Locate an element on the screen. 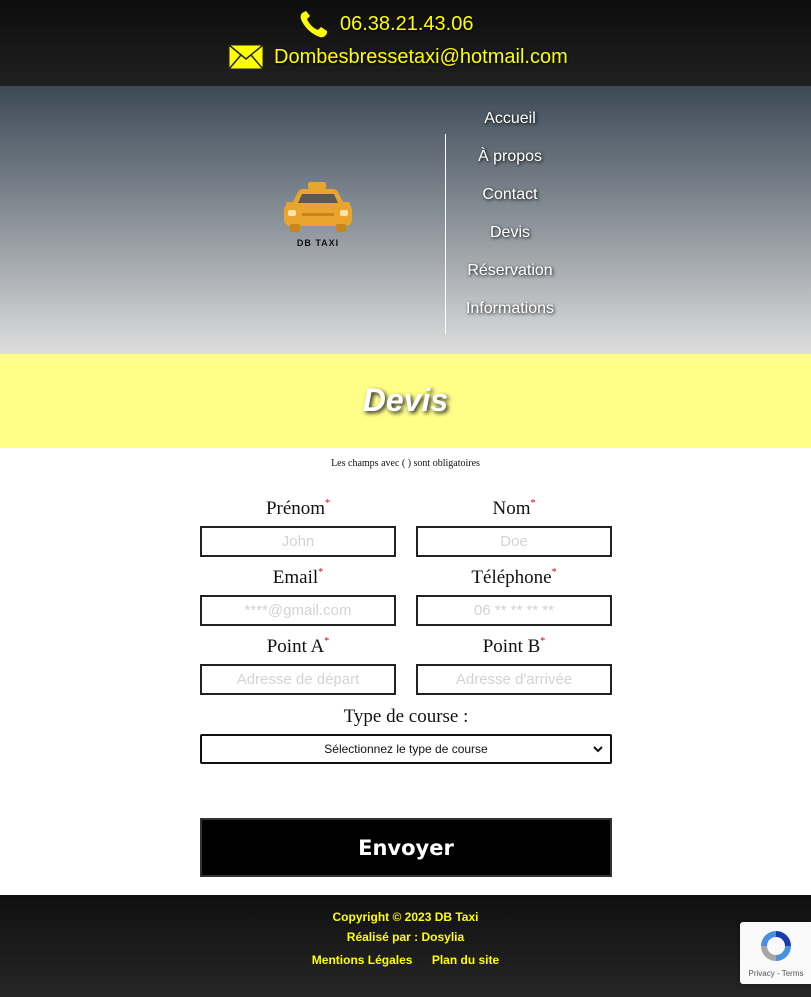 The image size is (811, 997). point-b-input is located at coordinates (514, 679).